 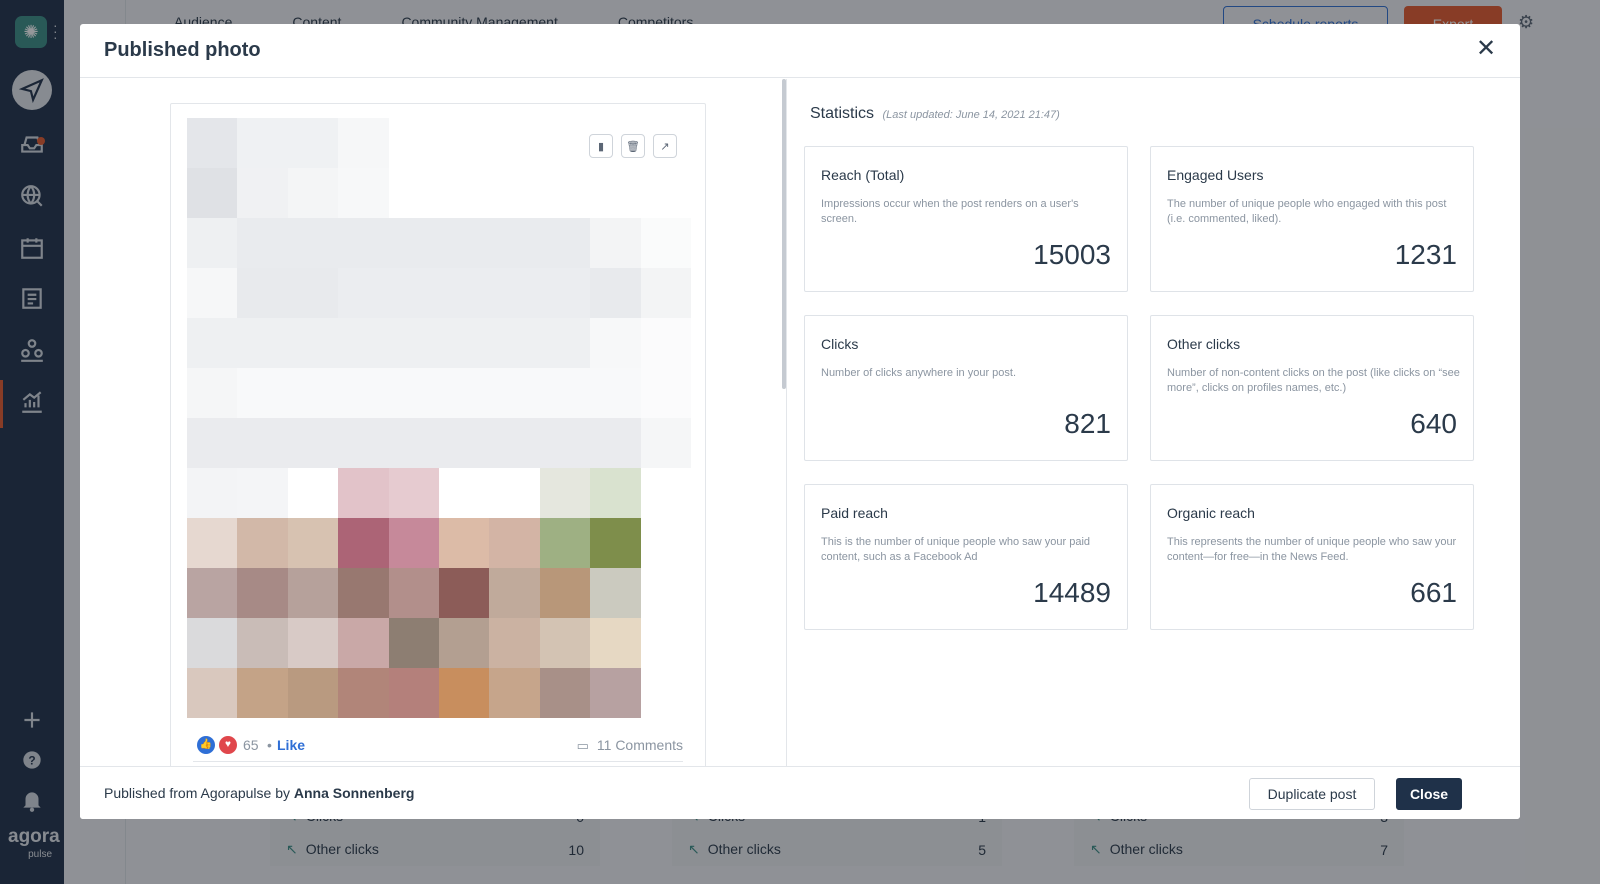 I want to click on modal-title: Published photo, so click(x=182, y=50).